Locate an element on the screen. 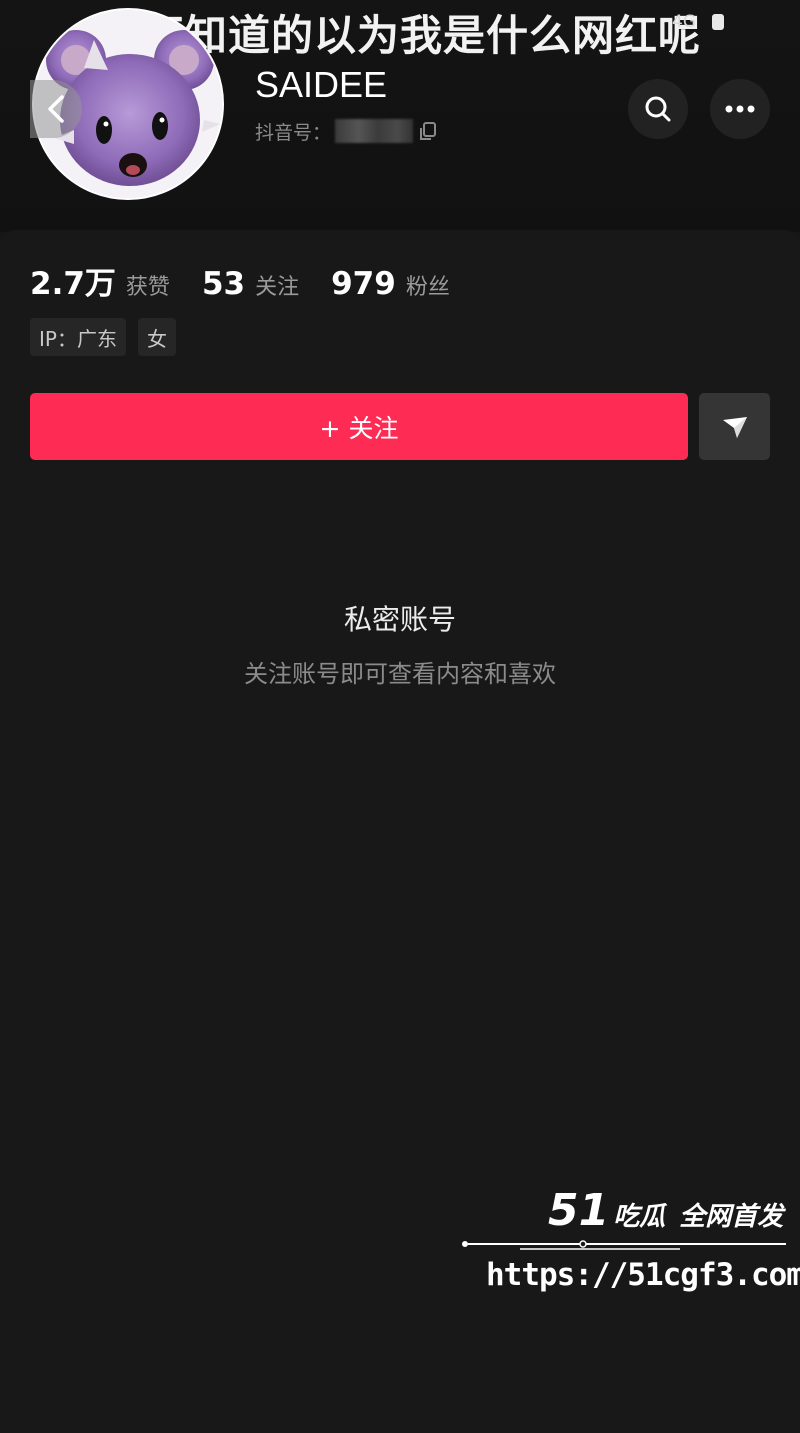 This screenshot has width=800, height=1433. stat-followers-label: 粉丝 is located at coordinates (427, 287).